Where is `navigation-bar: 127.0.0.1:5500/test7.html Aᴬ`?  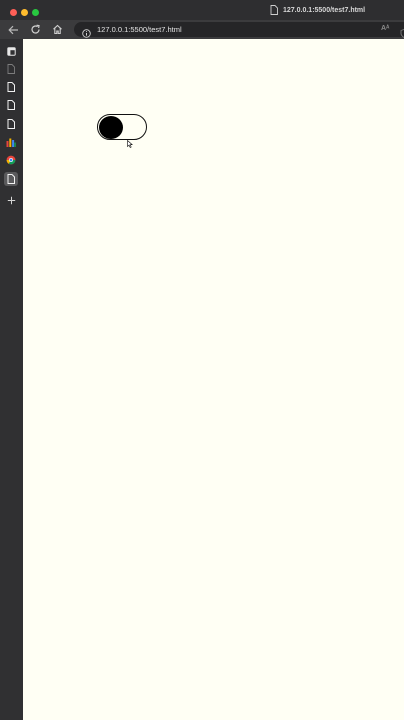
navigation-bar: 127.0.0.1:5500/test7.html Aᴬ is located at coordinates (202, 29).